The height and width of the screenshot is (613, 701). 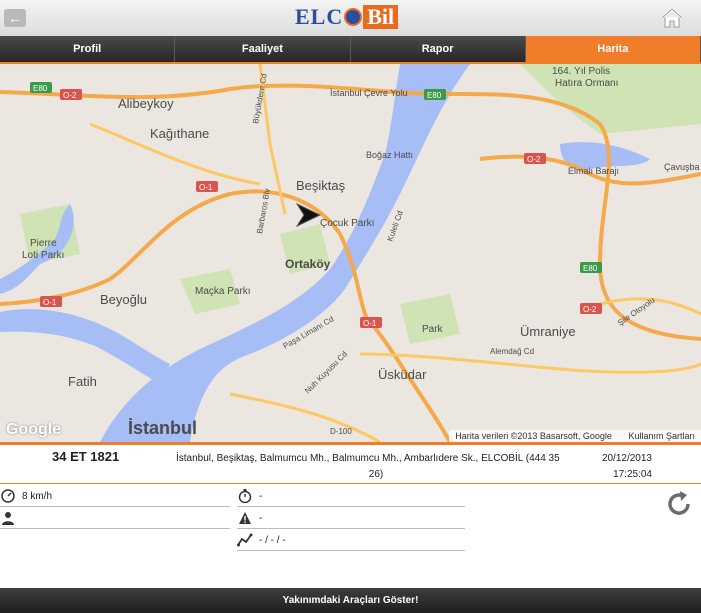 What do you see at coordinates (548, 331) in the screenshot?
I see `map-label-umraniye: Ümraniye` at bounding box center [548, 331].